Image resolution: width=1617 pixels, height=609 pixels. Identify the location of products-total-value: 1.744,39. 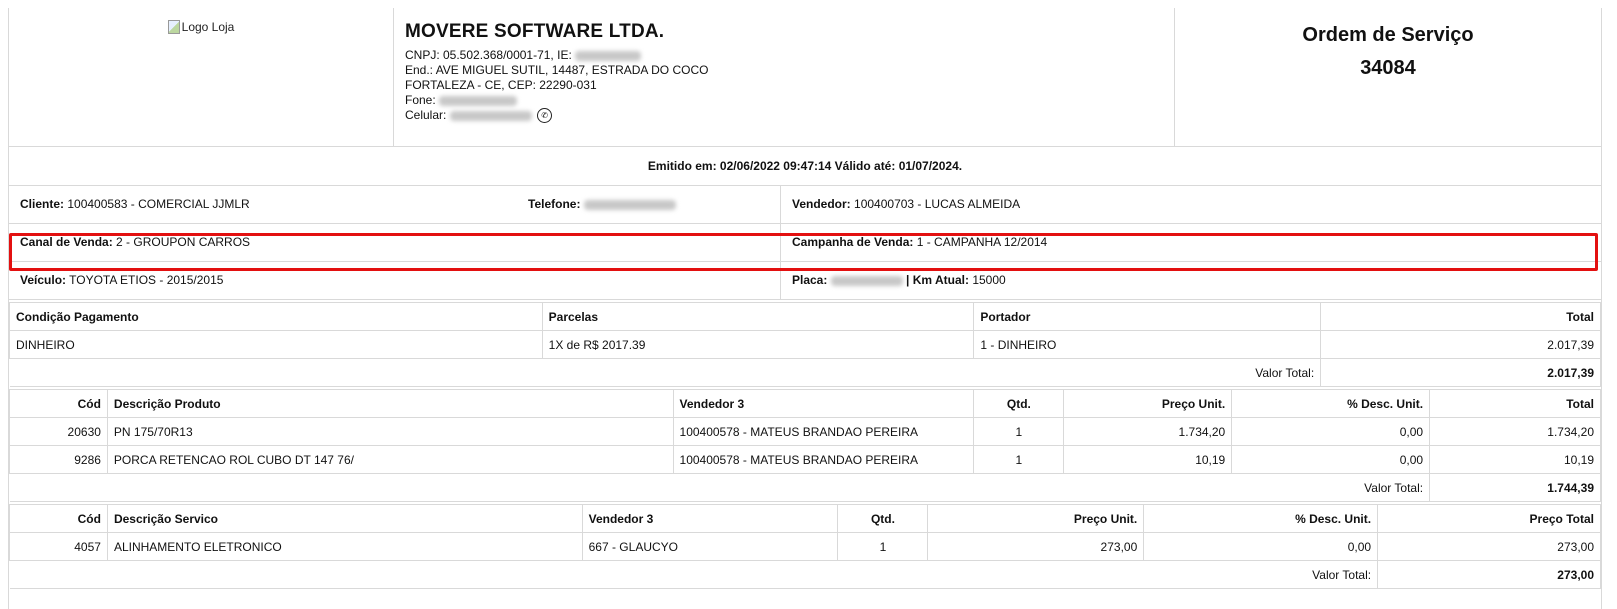
(1515, 487).